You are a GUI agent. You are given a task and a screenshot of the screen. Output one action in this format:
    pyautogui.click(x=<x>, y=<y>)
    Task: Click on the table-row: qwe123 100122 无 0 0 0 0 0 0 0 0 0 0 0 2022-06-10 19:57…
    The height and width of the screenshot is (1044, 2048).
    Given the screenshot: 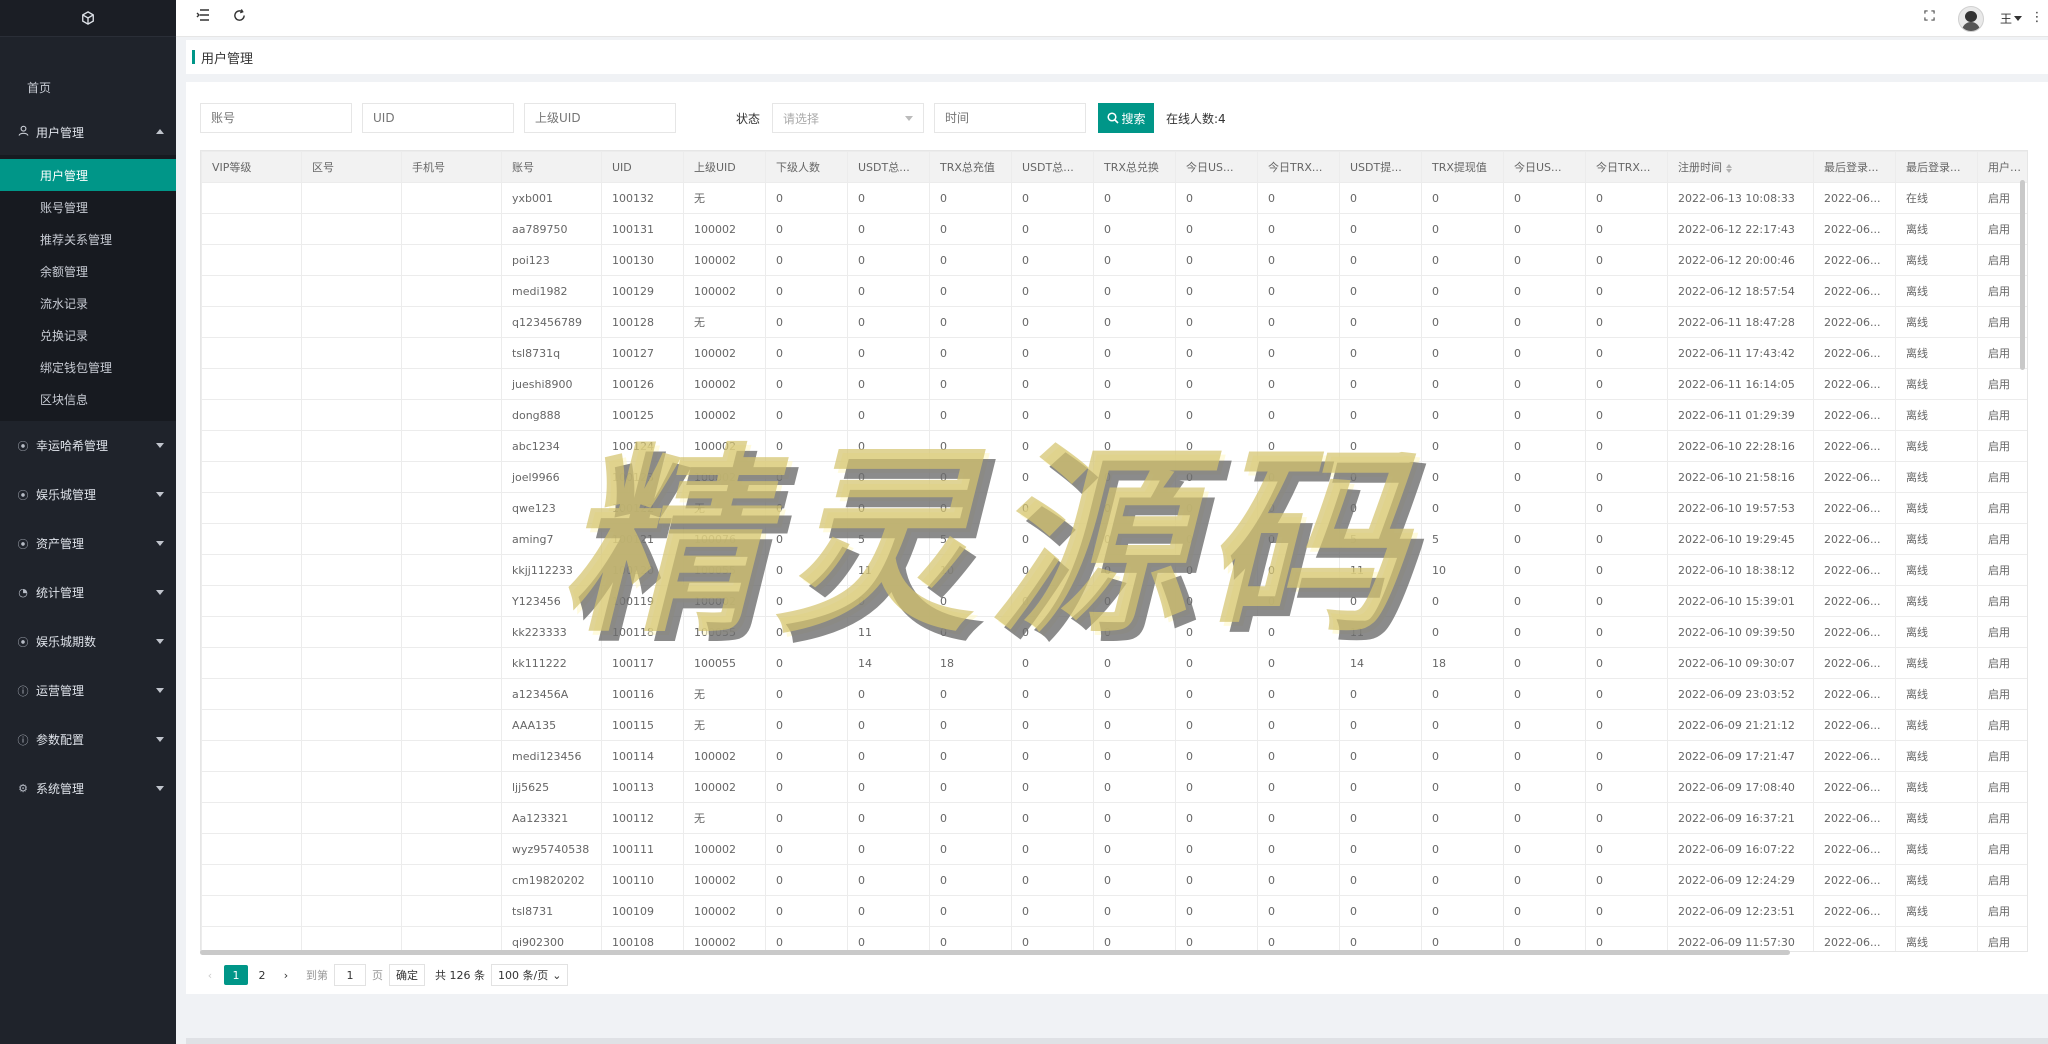 What is the action you would take?
    pyautogui.click(x=1114, y=508)
    